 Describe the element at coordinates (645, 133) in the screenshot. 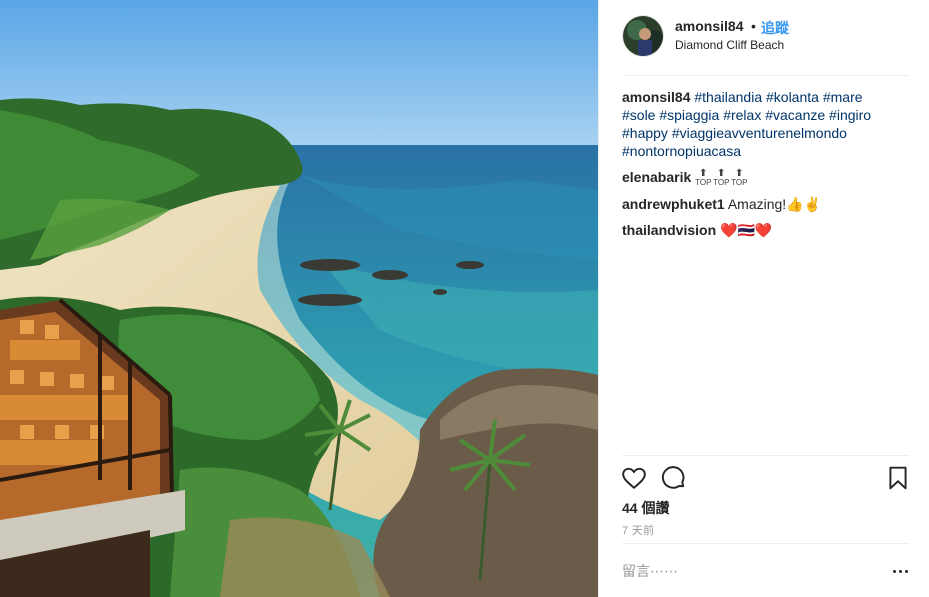

I see `hashtag-link: #happy` at that location.